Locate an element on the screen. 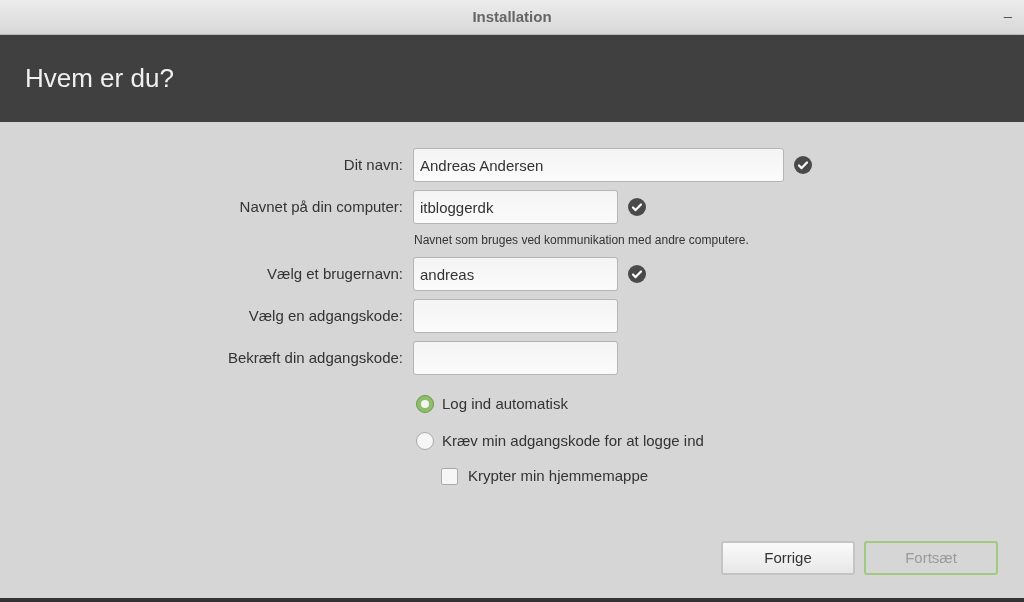 The image size is (1024, 602). field-label: Navnet på din computer: is located at coordinates (321, 206).